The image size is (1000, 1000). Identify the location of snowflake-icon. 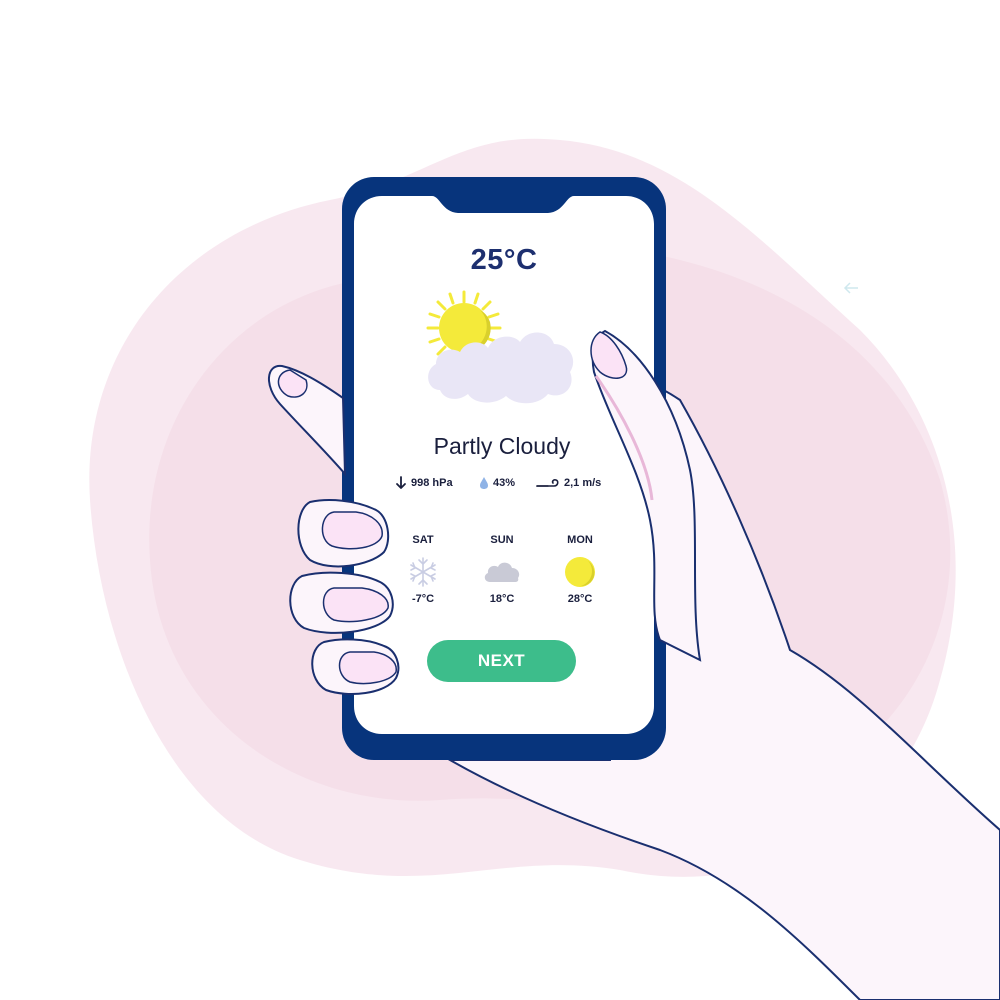
(423, 572).